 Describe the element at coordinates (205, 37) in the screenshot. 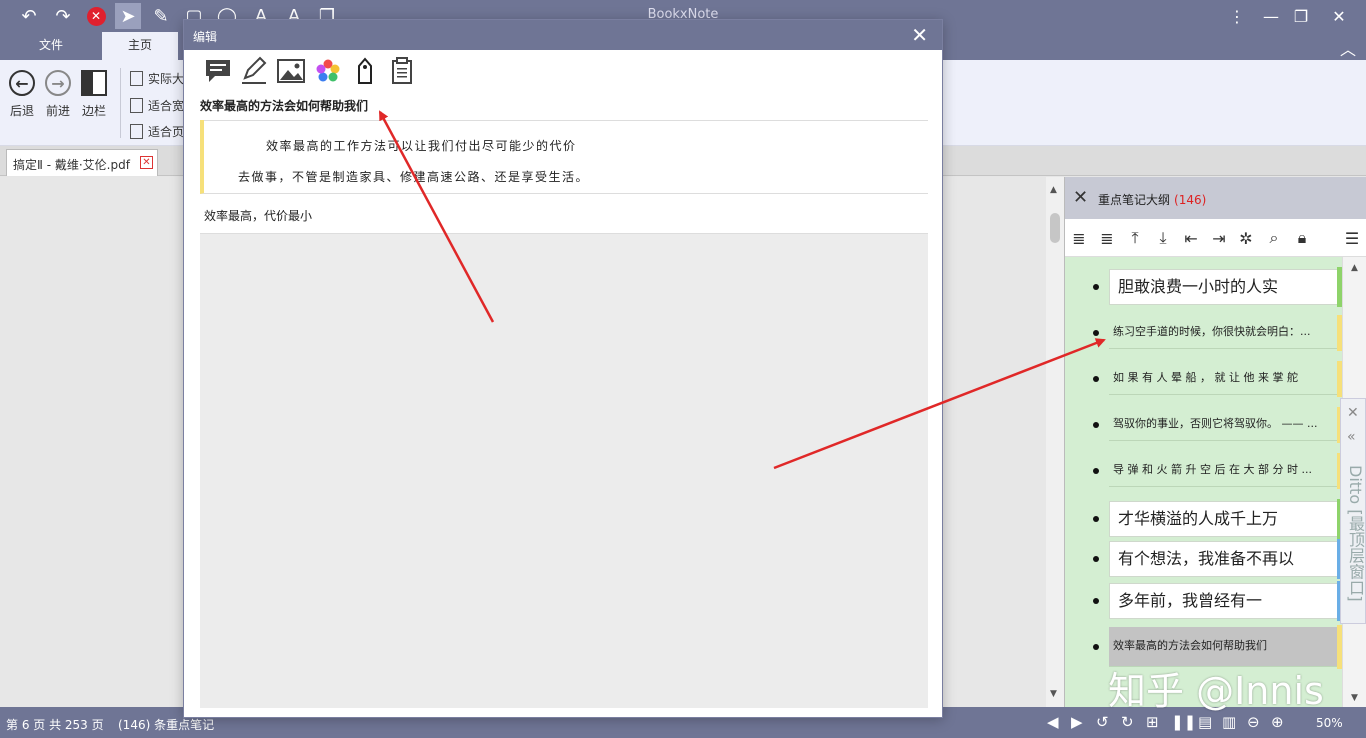

I see `dialog-title: 编辑` at that location.